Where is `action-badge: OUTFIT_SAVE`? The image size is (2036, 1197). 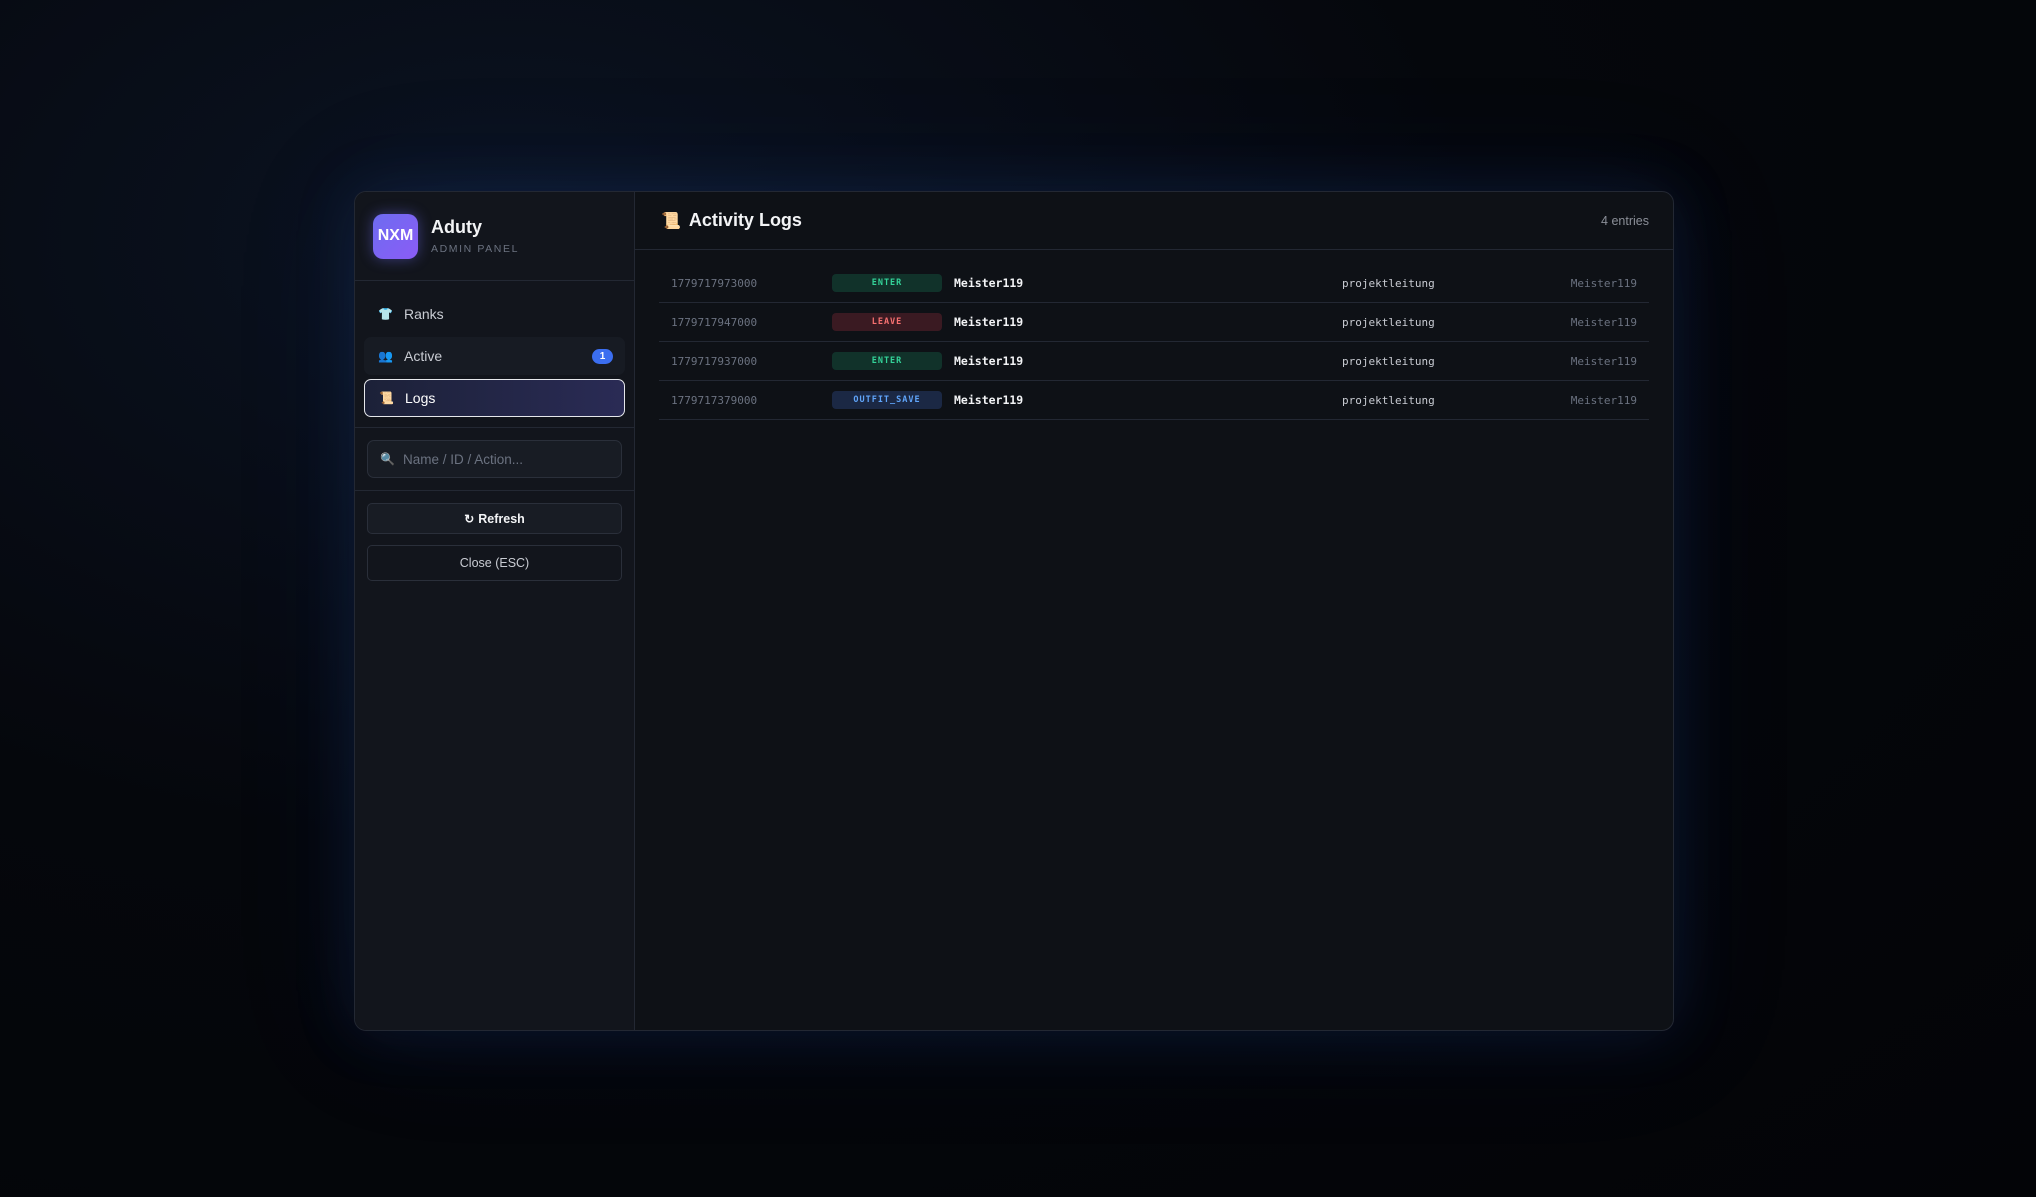
action-badge: OUTFIT_SAVE is located at coordinates (887, 400).